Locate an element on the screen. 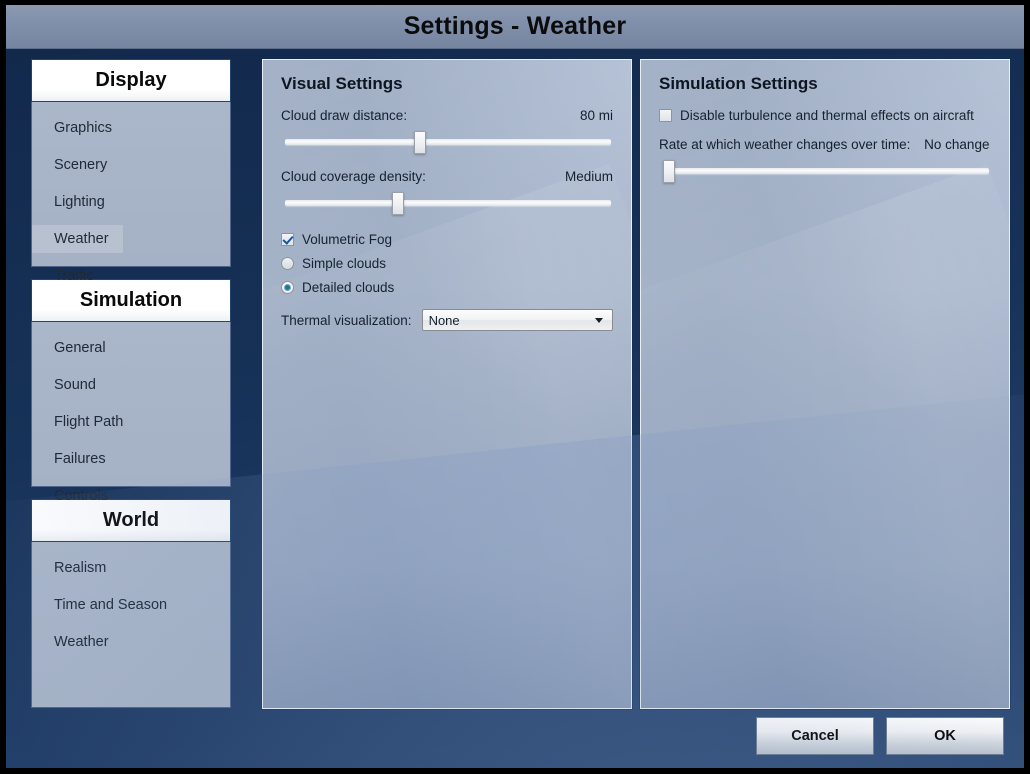  sidebar-item-world-weather: Weather is located at coordinates (70, 642).